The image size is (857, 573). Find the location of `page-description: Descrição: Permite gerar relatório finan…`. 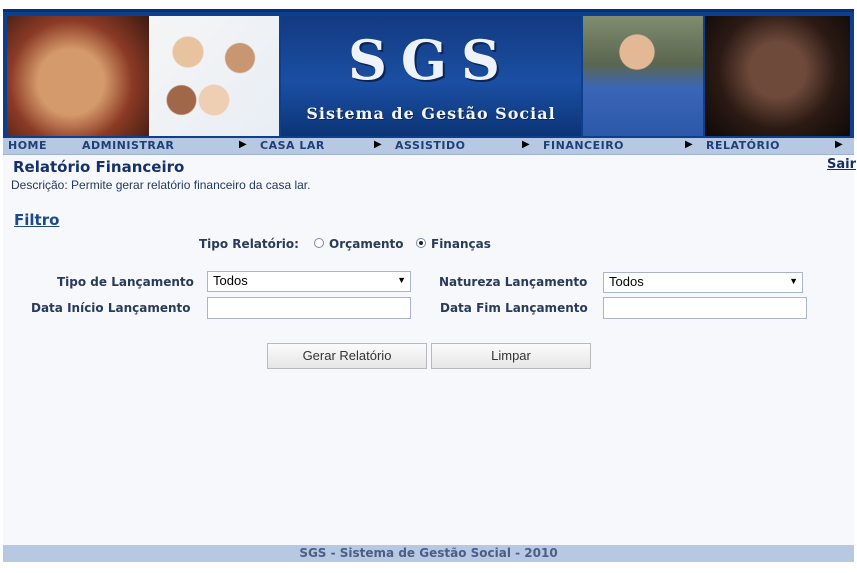

page-description: Descrição: Permite gerar relatório finan… is located at coordinates (161, 185).